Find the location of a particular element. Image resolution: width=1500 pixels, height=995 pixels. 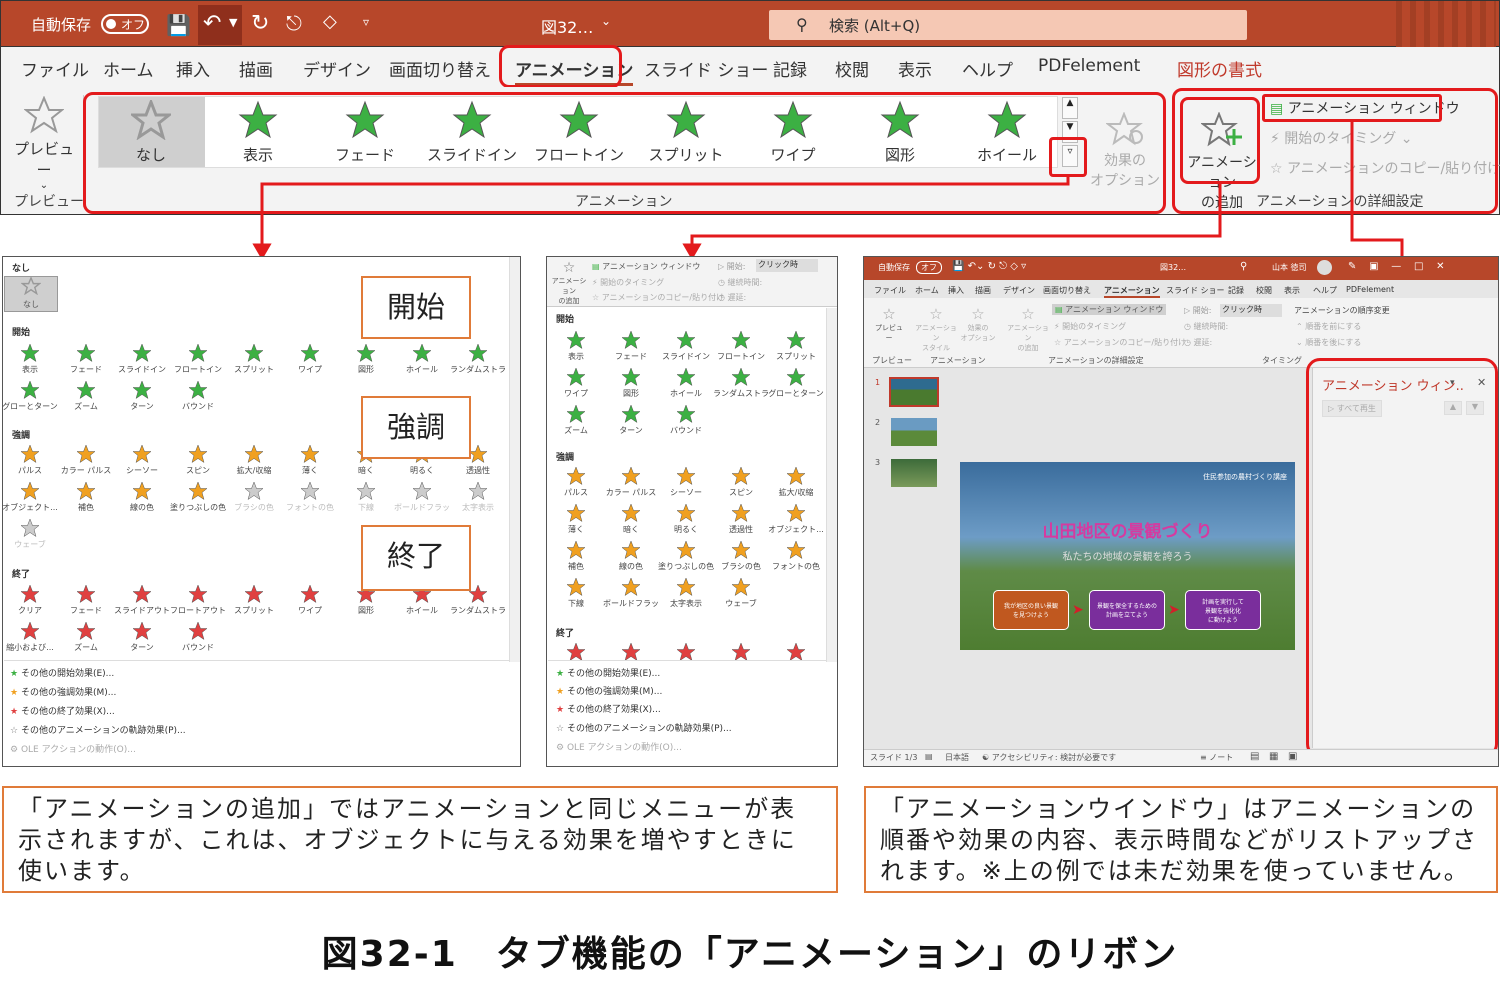

ppt-painter: ☆ アニメーションのコピー/貼り付け is located at coordinates (1120, 342).